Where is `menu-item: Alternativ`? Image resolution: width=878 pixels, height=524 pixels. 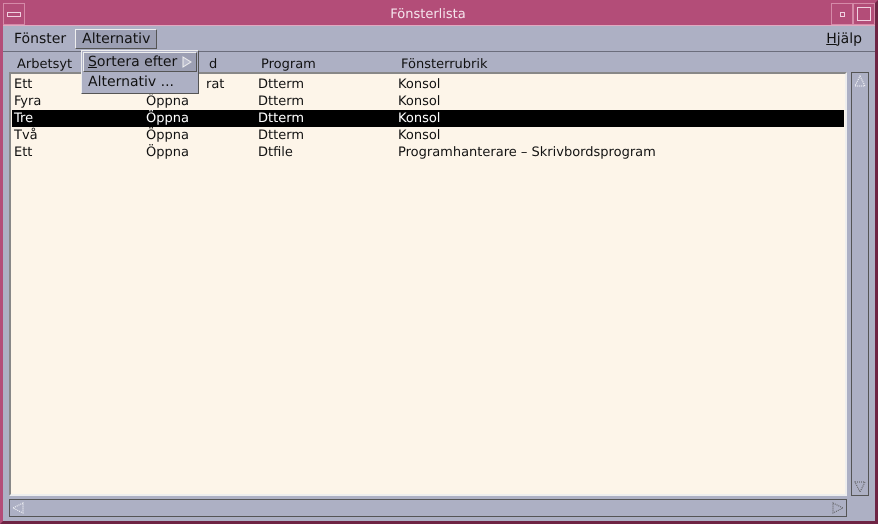 menu-item: Alternativ is located at coordinates (116, 38).